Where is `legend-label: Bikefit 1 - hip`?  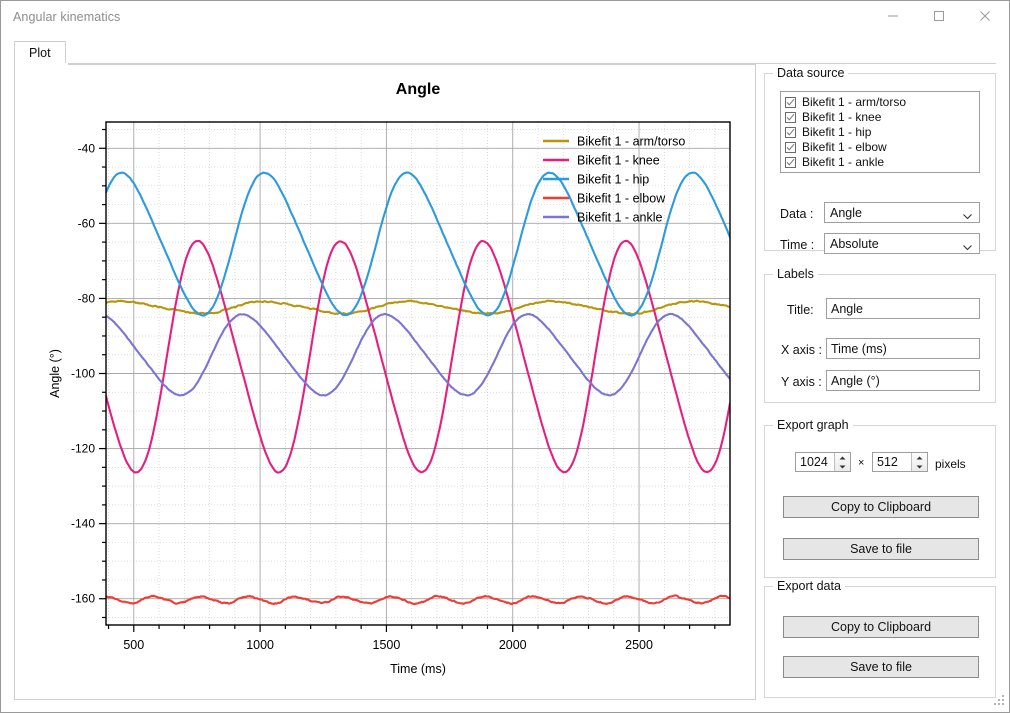 legend-label: Bikefit 1 - hip is located at coordinates (613, 180).